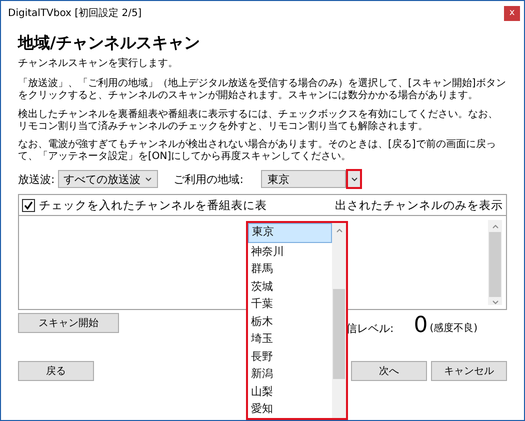  I want to click on region-option: 新潟, so click(290, 373).